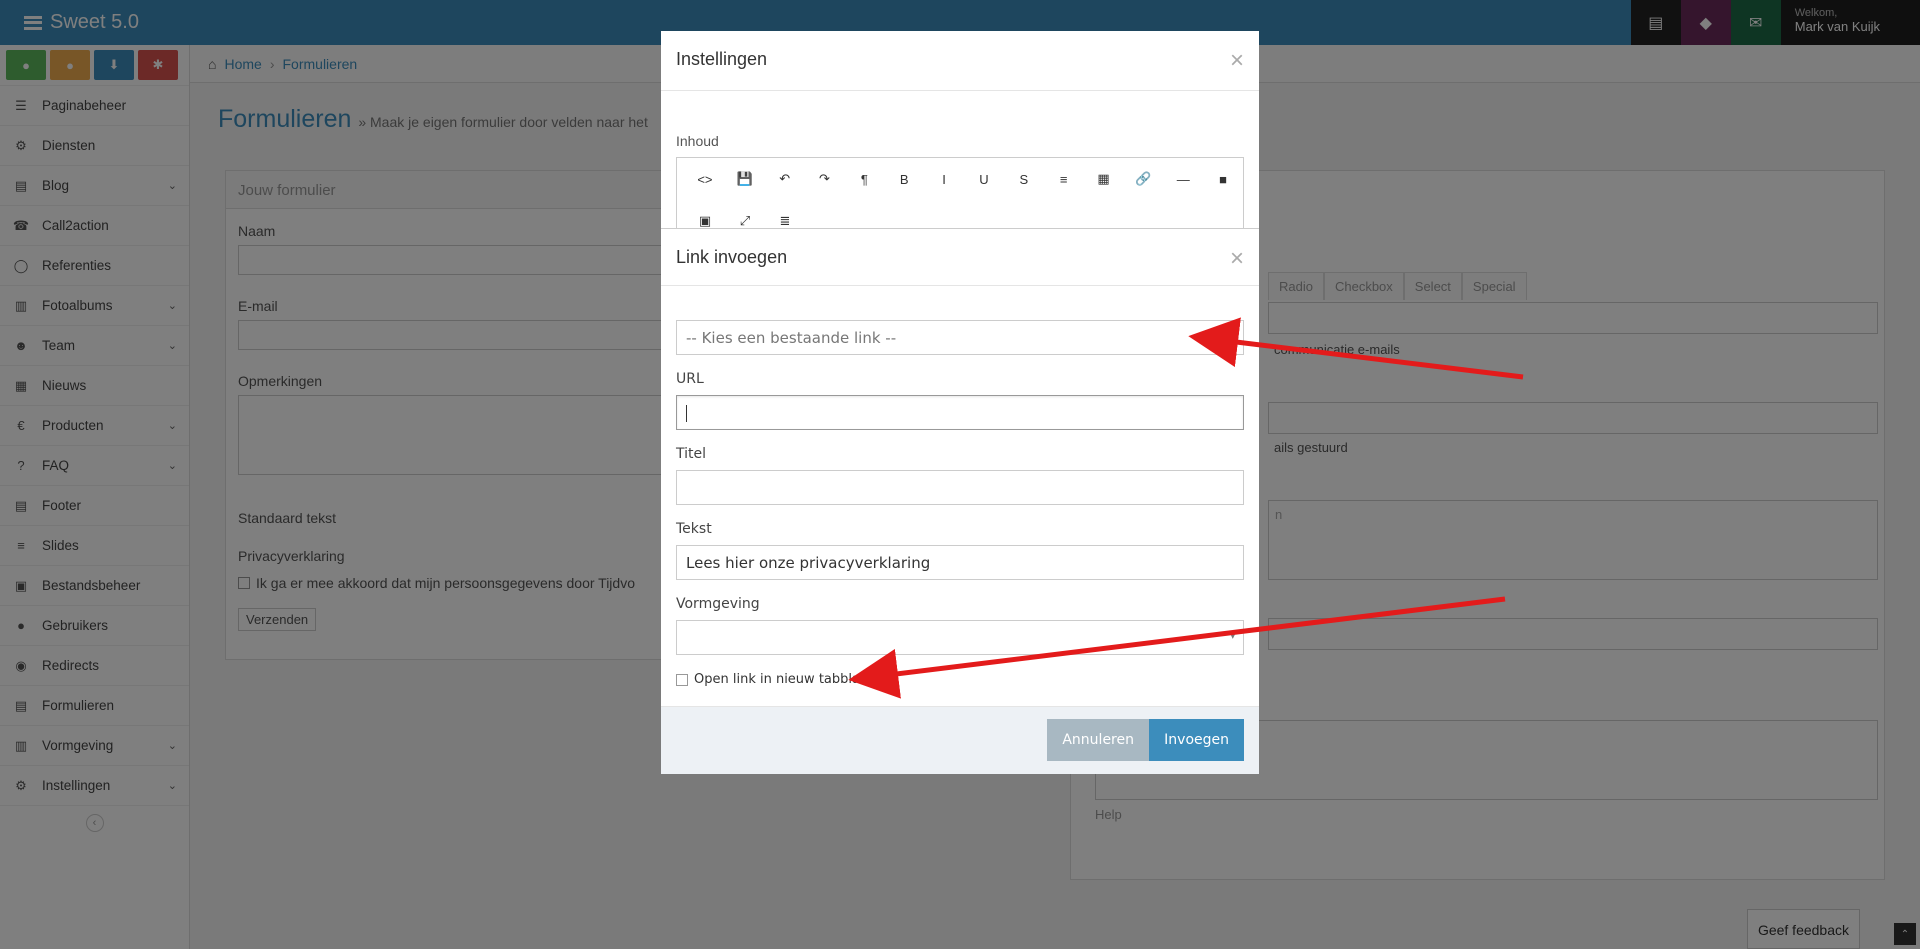  What do you see at coordinates (682, 679) in the screenshot?
I see `new-tab-checkbox` at bounding box center [682, 679].